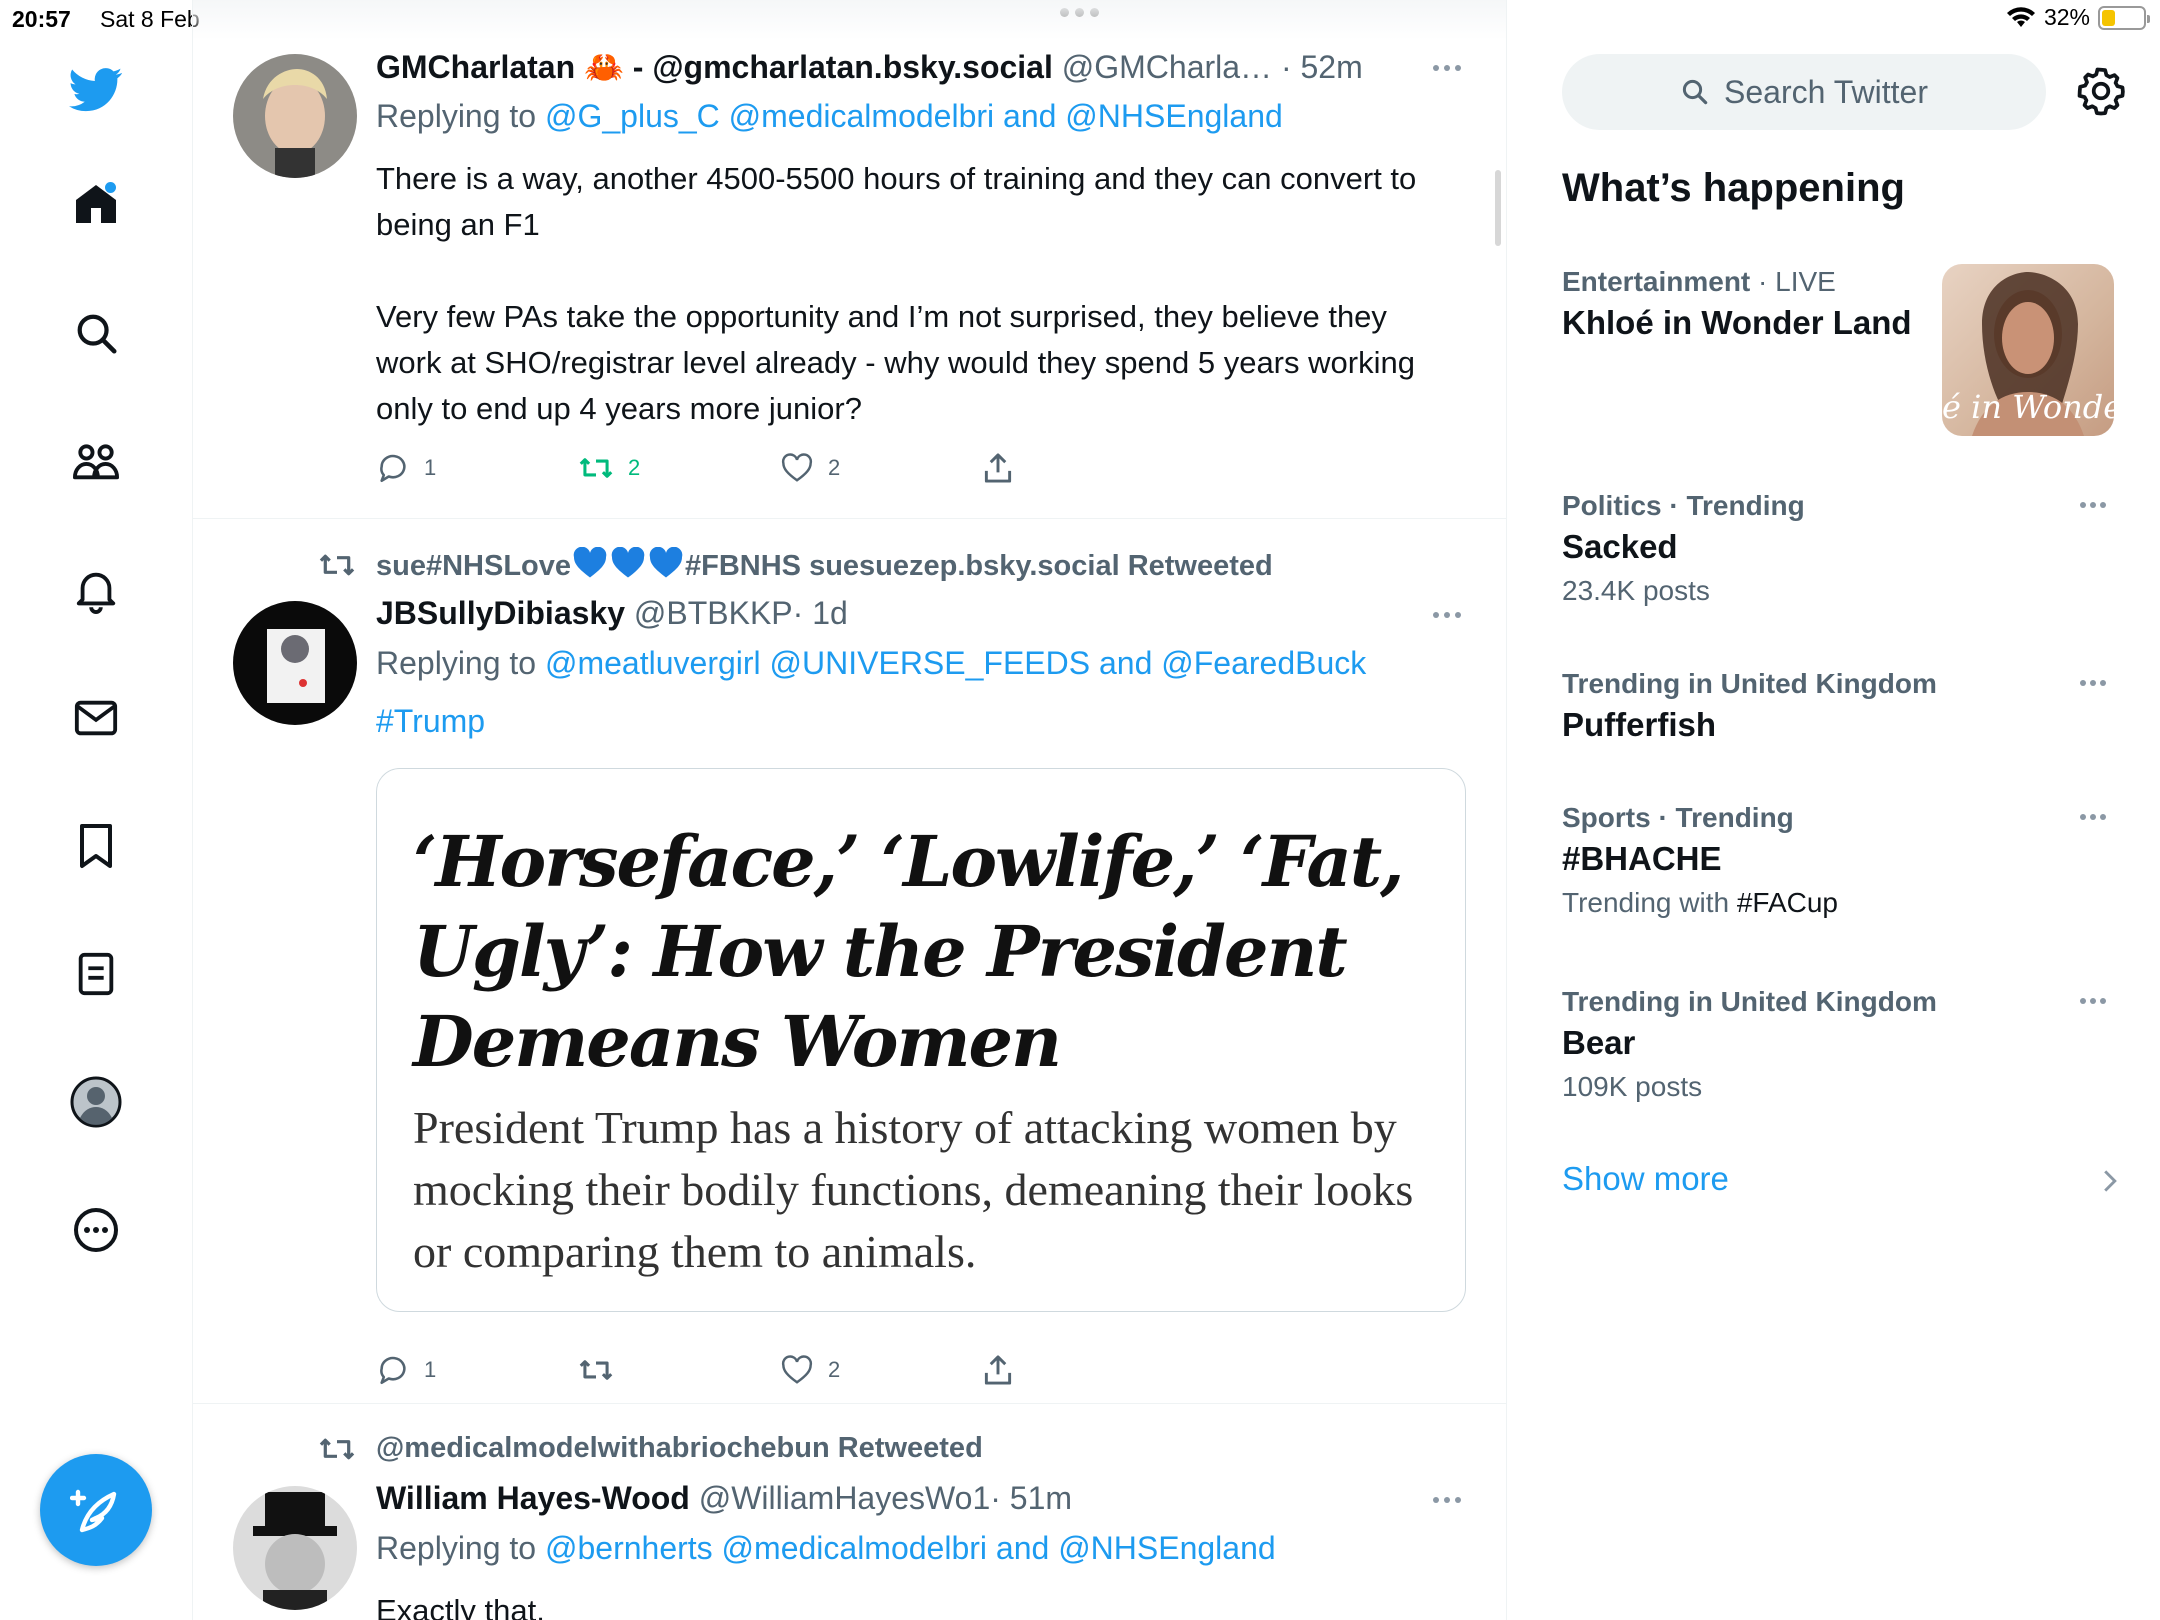  What do you see at coordinates (979, 566) in the screenshot?
I see `retweeted-label: #FBNHS suesuezep.bsky.social Retweeted` at bounding box center [979, 566].